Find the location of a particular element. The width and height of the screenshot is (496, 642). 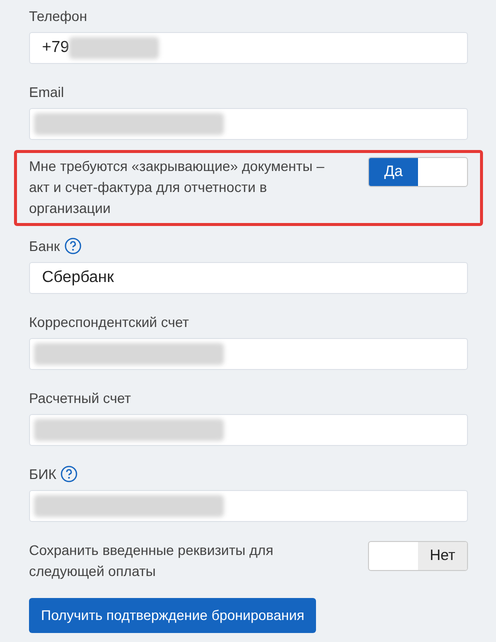

field-value: Сбербанк is located at coordinates (78, 278).